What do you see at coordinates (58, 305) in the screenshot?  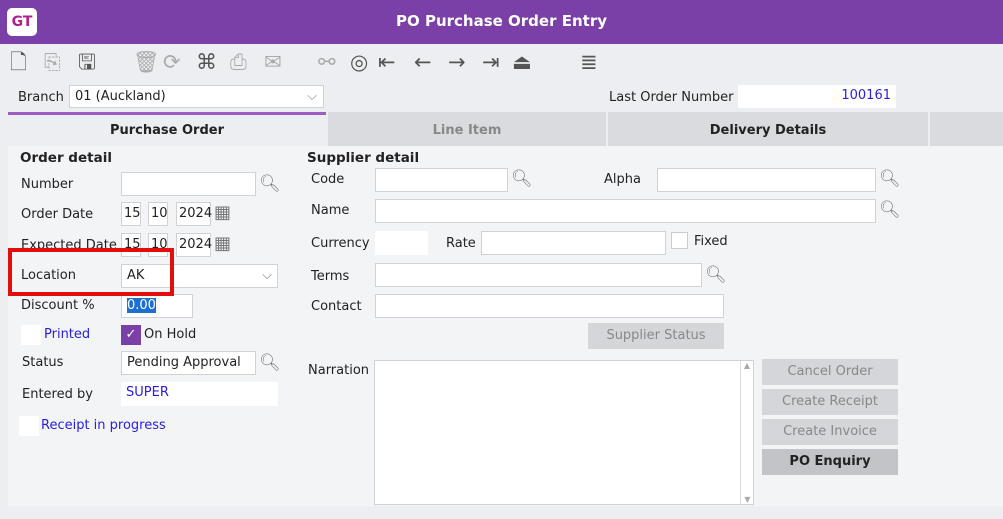 I see `discount-label: Discount %` at bounding box center [58, 305].